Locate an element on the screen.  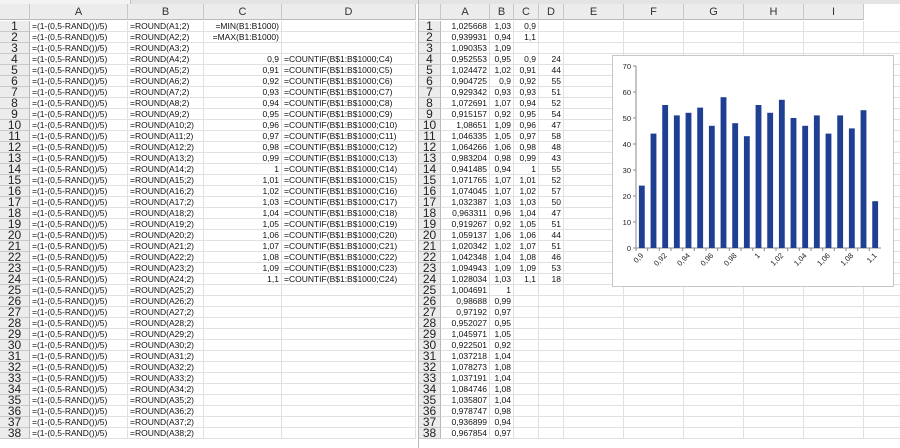
cell-c: 0,96 is located at coordinates (526, 125).